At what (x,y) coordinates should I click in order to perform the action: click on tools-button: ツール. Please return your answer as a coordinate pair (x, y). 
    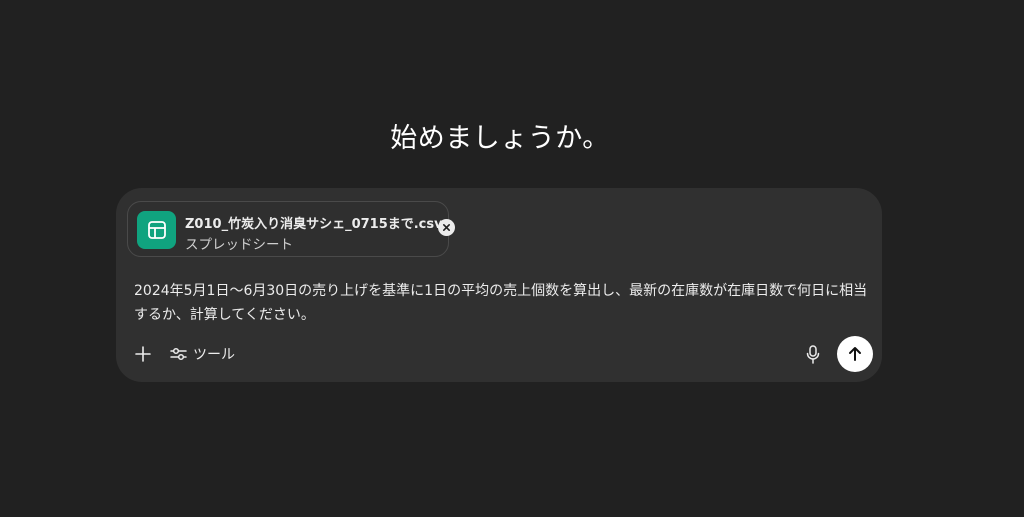
    Looking at the image, I should click on (202, 354).